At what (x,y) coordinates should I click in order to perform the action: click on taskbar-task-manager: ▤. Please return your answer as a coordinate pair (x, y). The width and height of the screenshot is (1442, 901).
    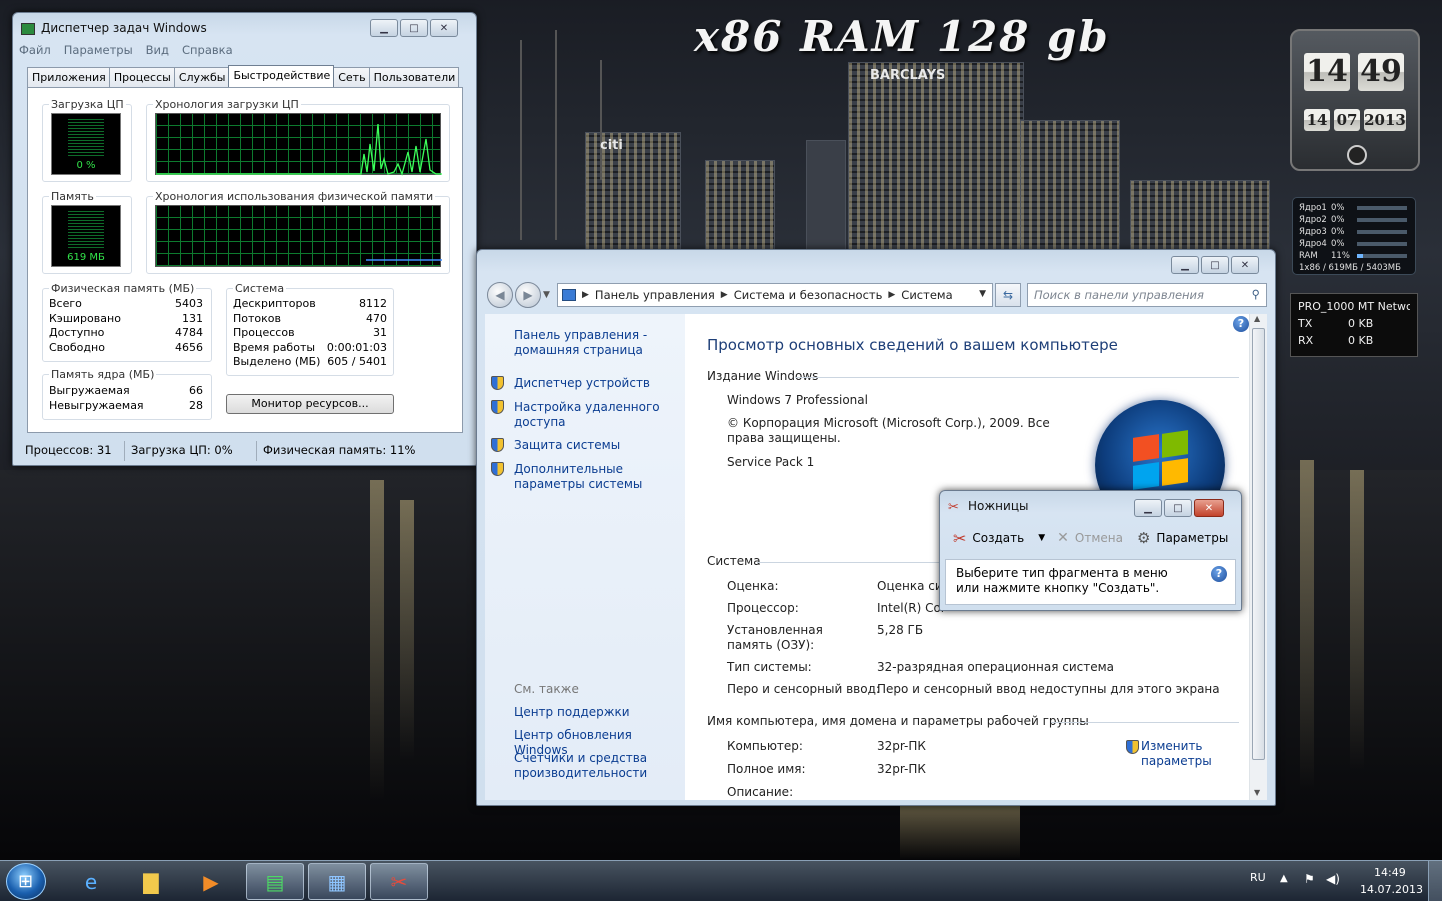
    Looking at the image, I should click on (275, 881).